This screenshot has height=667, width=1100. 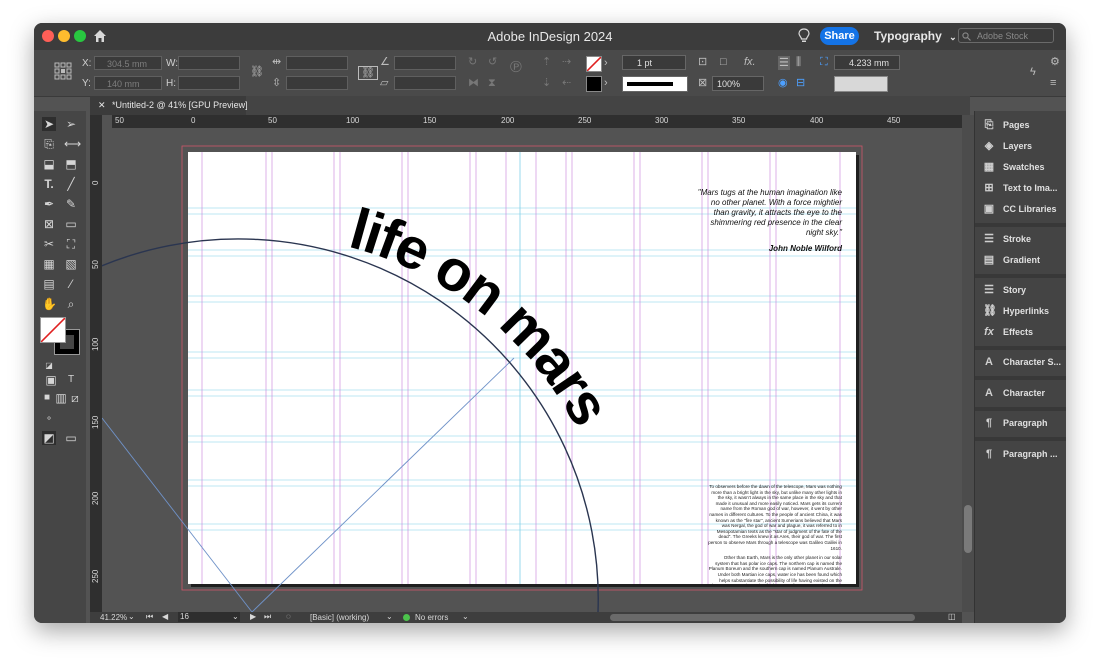 What do you see at coordinates (317, 63) in the screenshot?
I see `scale-x-field` at bounding box center [317, 63].